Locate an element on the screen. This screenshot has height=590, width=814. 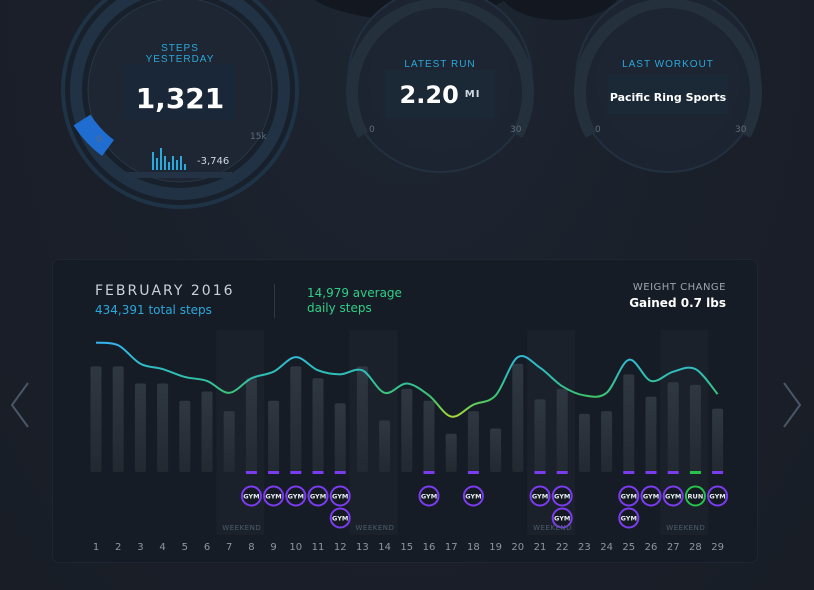
weekend-band is located at coordinates (373, 432).